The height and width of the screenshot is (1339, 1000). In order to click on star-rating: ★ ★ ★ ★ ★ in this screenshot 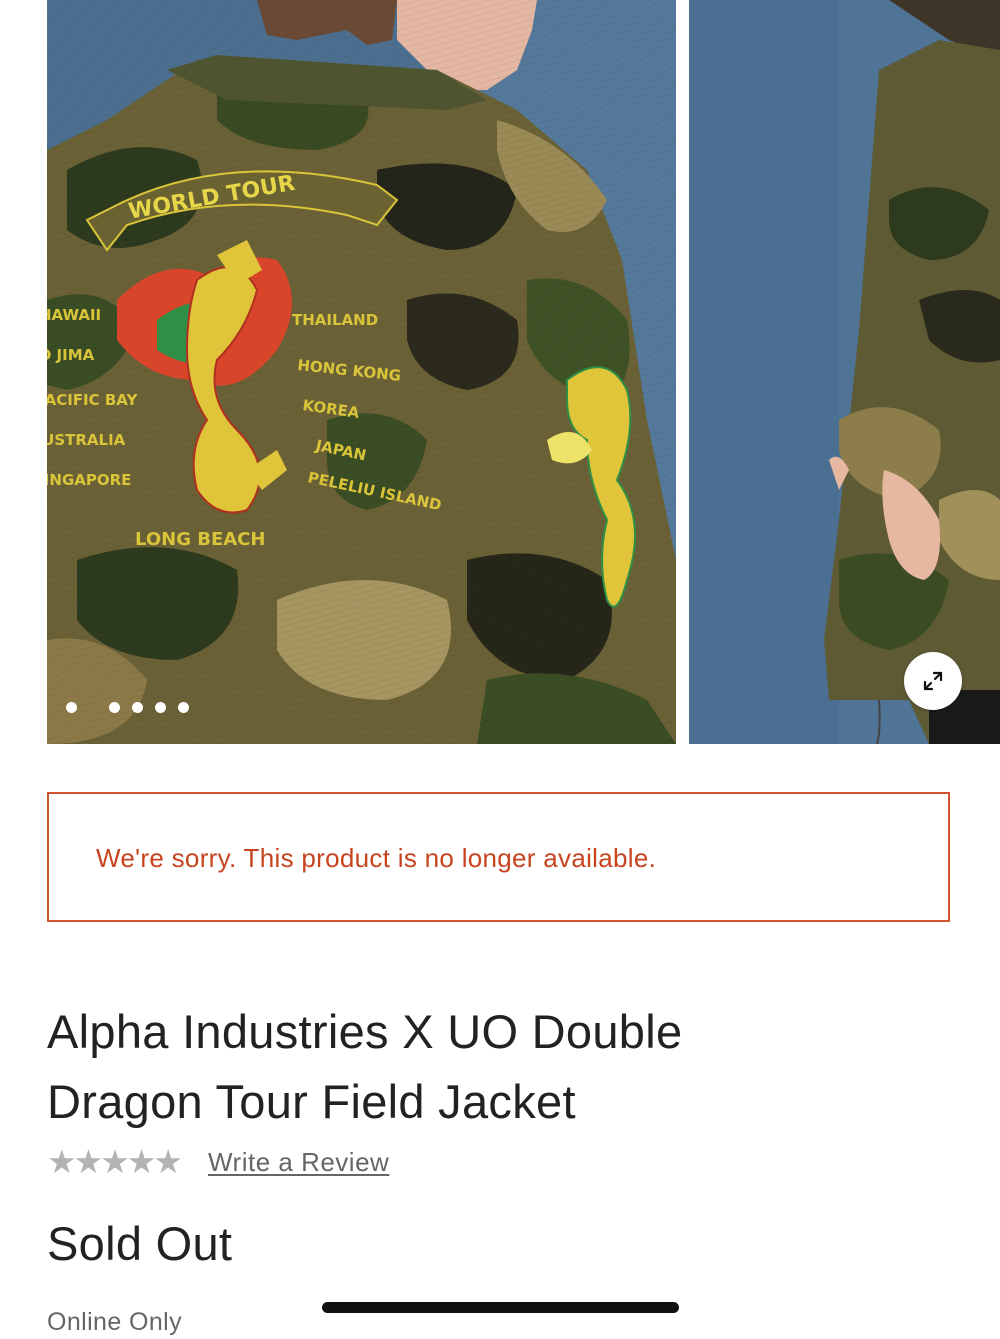, I will do `click(115, 1162)`.